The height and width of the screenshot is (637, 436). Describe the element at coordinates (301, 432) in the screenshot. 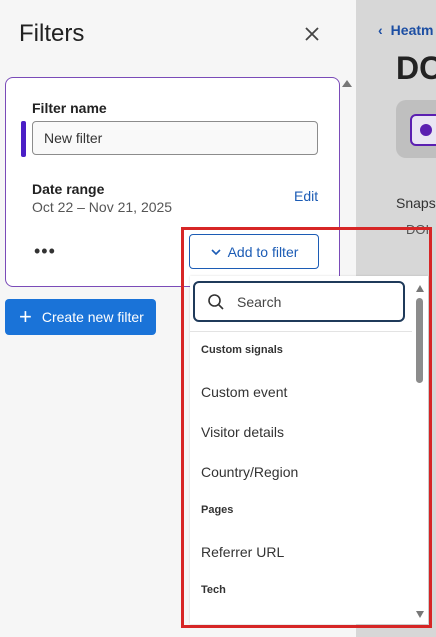

I see `option-visitor-details: Visitor details` at that location.